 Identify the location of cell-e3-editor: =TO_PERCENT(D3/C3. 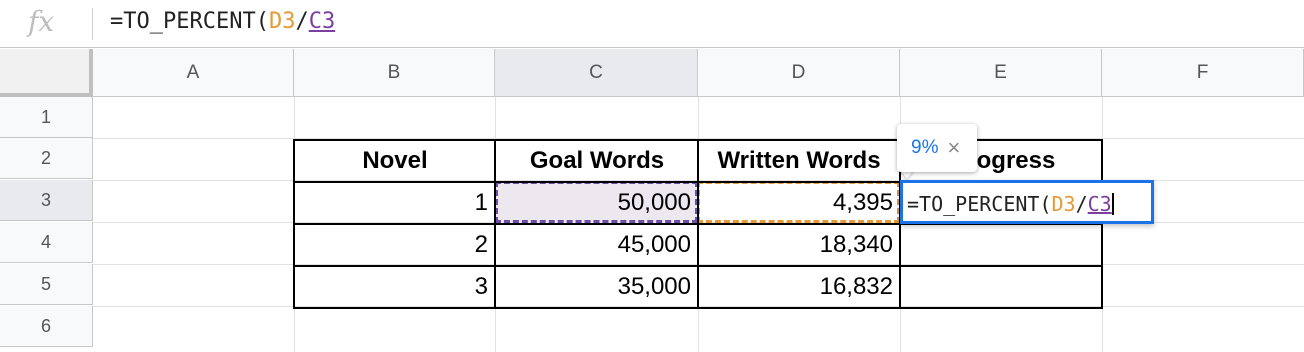
(1027, 202).